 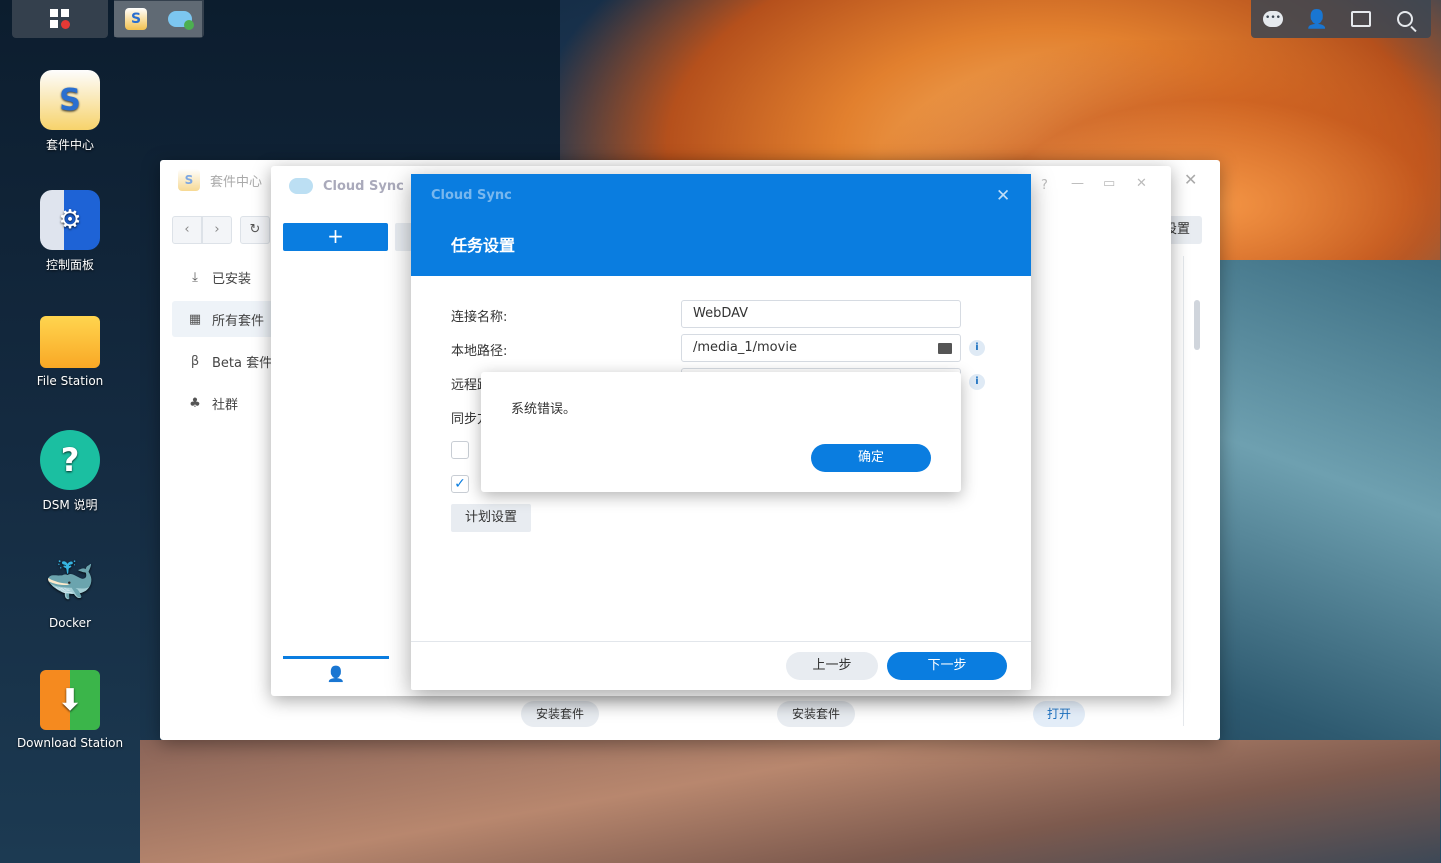 I want to click on taskbar-package-center-button: S, so click(x=136, y=19).